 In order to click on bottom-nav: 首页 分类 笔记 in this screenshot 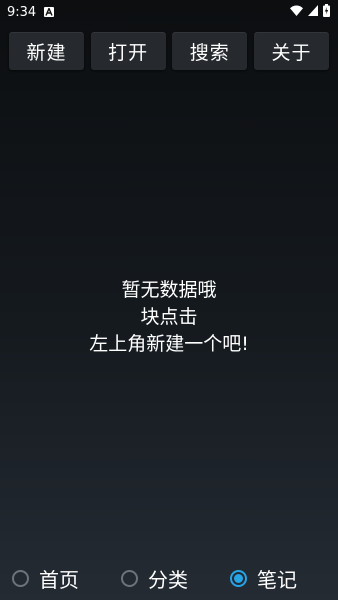, I will do `click(169, 578)`.